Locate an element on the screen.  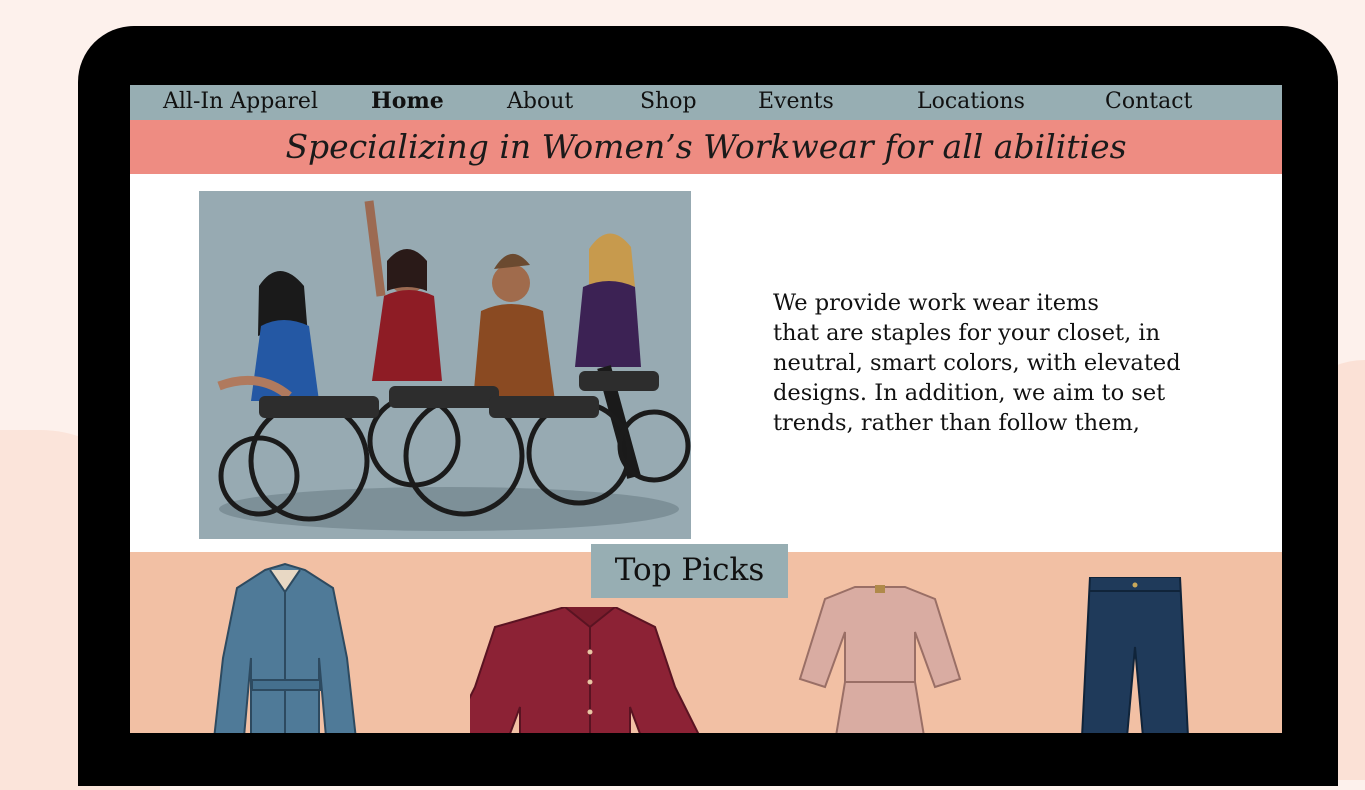
hero-text-line: designs. In addition, we aim to set is located at coordinates (969, 393).